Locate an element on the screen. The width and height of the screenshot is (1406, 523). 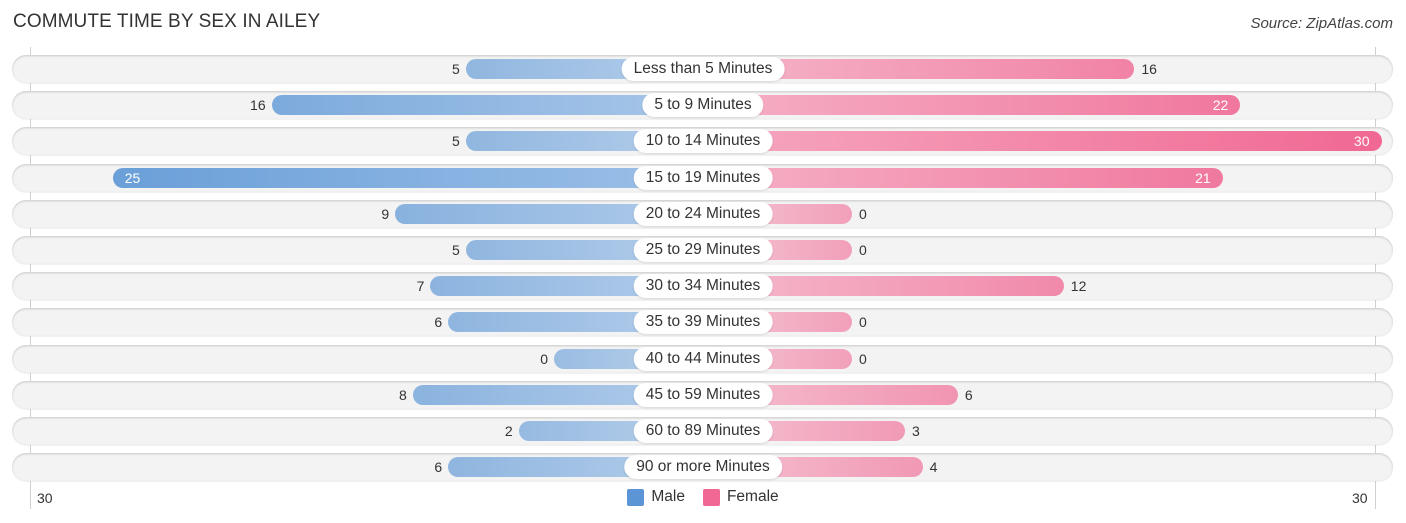
value-label-female: 4 is located at coordinates (933, 467).